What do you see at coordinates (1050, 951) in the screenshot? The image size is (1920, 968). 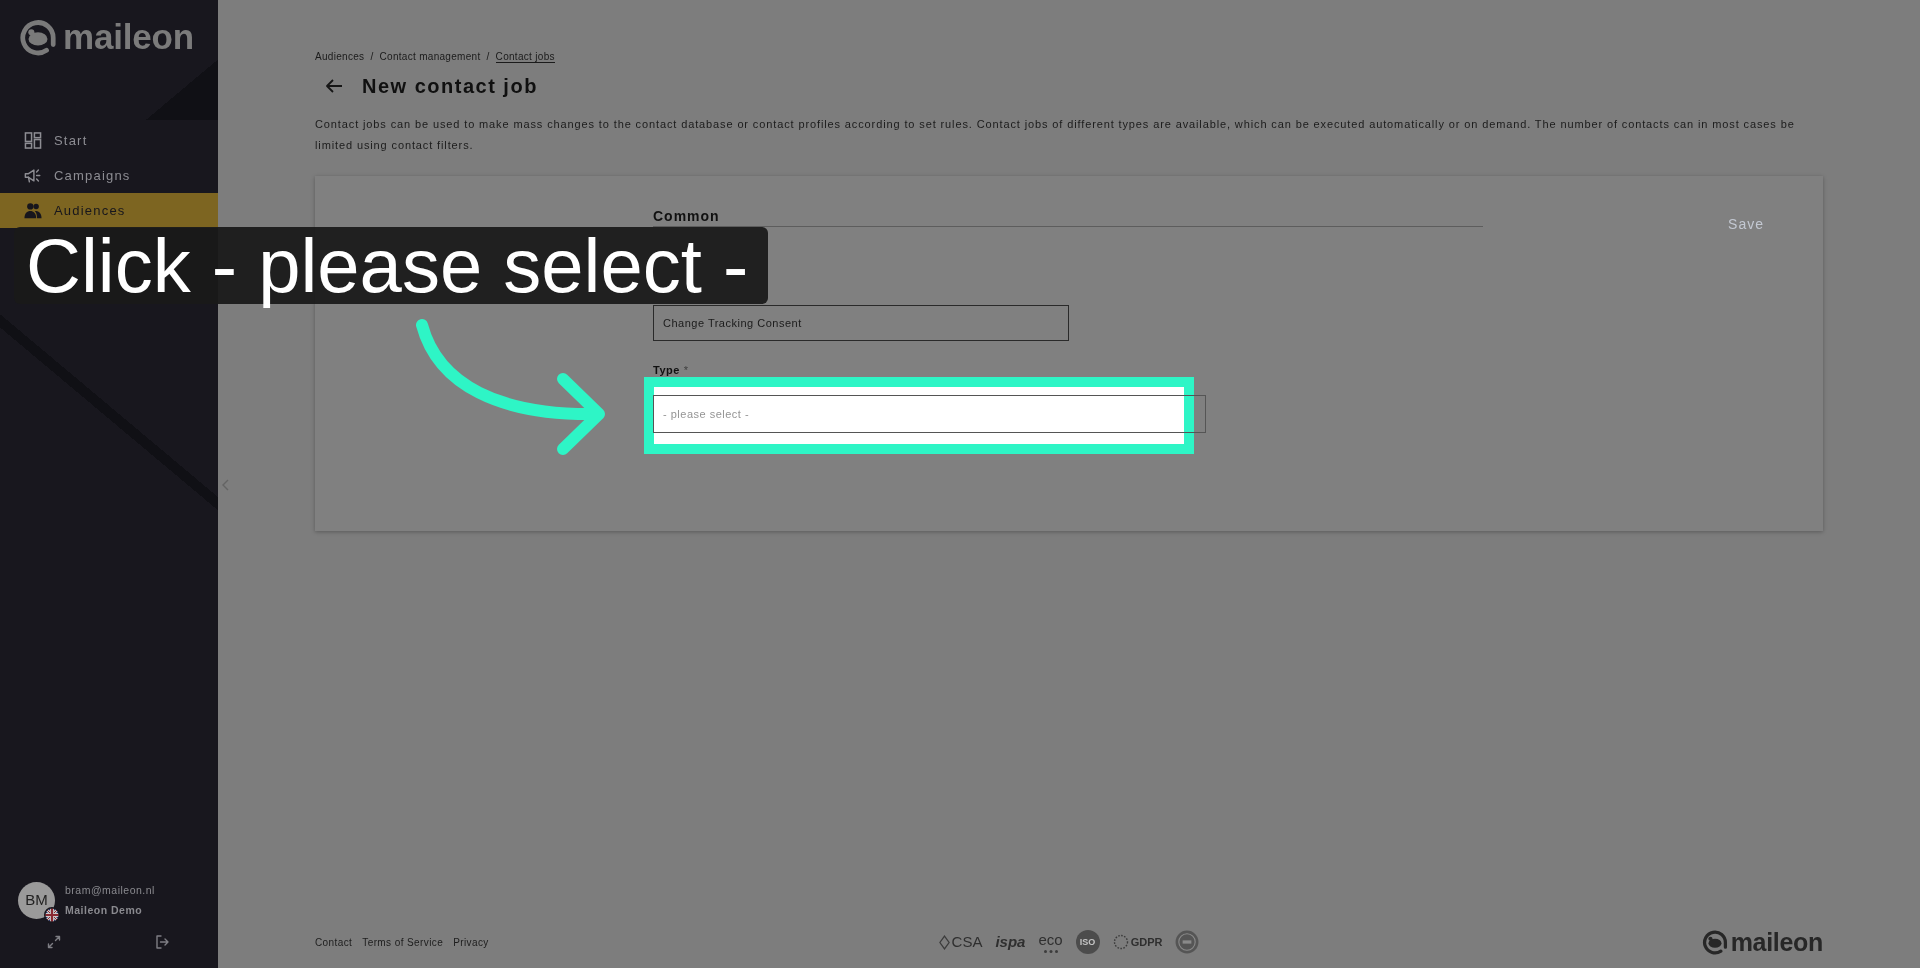 I see `dots-icon` at bounding box center [1050, 951].